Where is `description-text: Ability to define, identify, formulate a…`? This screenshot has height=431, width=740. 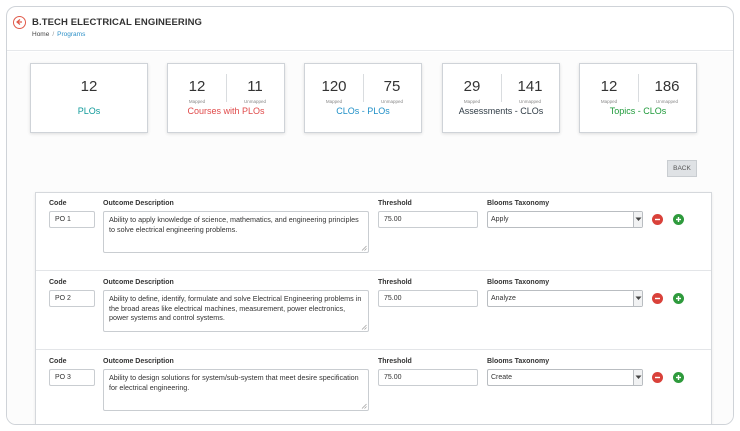
description-text: Ability to define, identify, formulate a… is located at coordinates (235, 308).